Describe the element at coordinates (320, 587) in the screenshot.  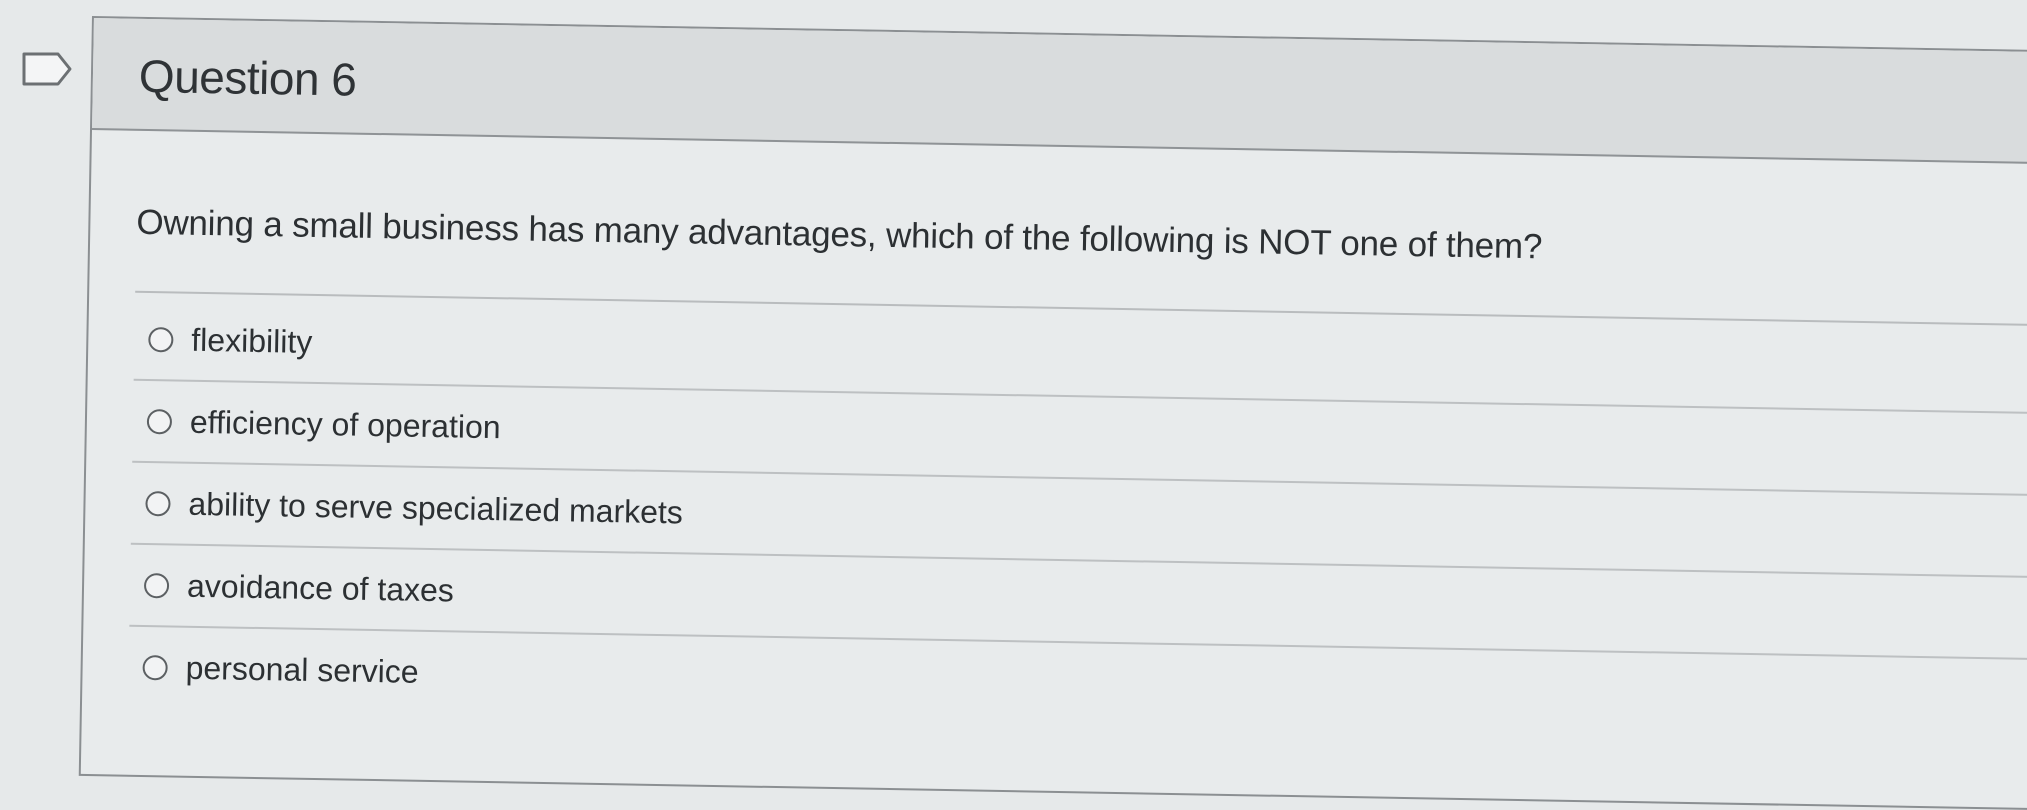
I see `answer-option-label: avoidance of taxes` at that location.